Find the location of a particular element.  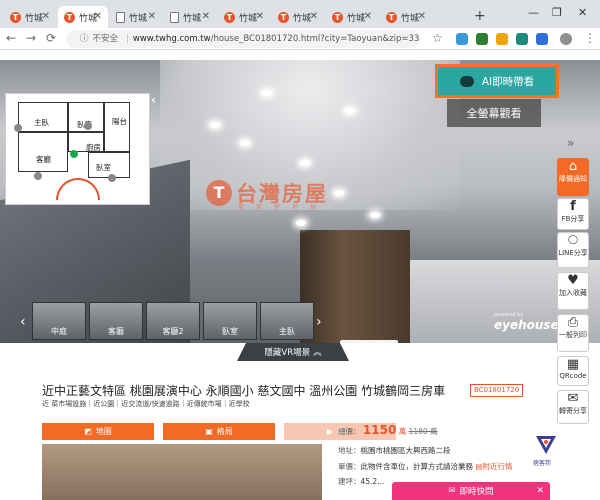

print-button: ⎙ 一般列印 is located at coordinates (573, 333).